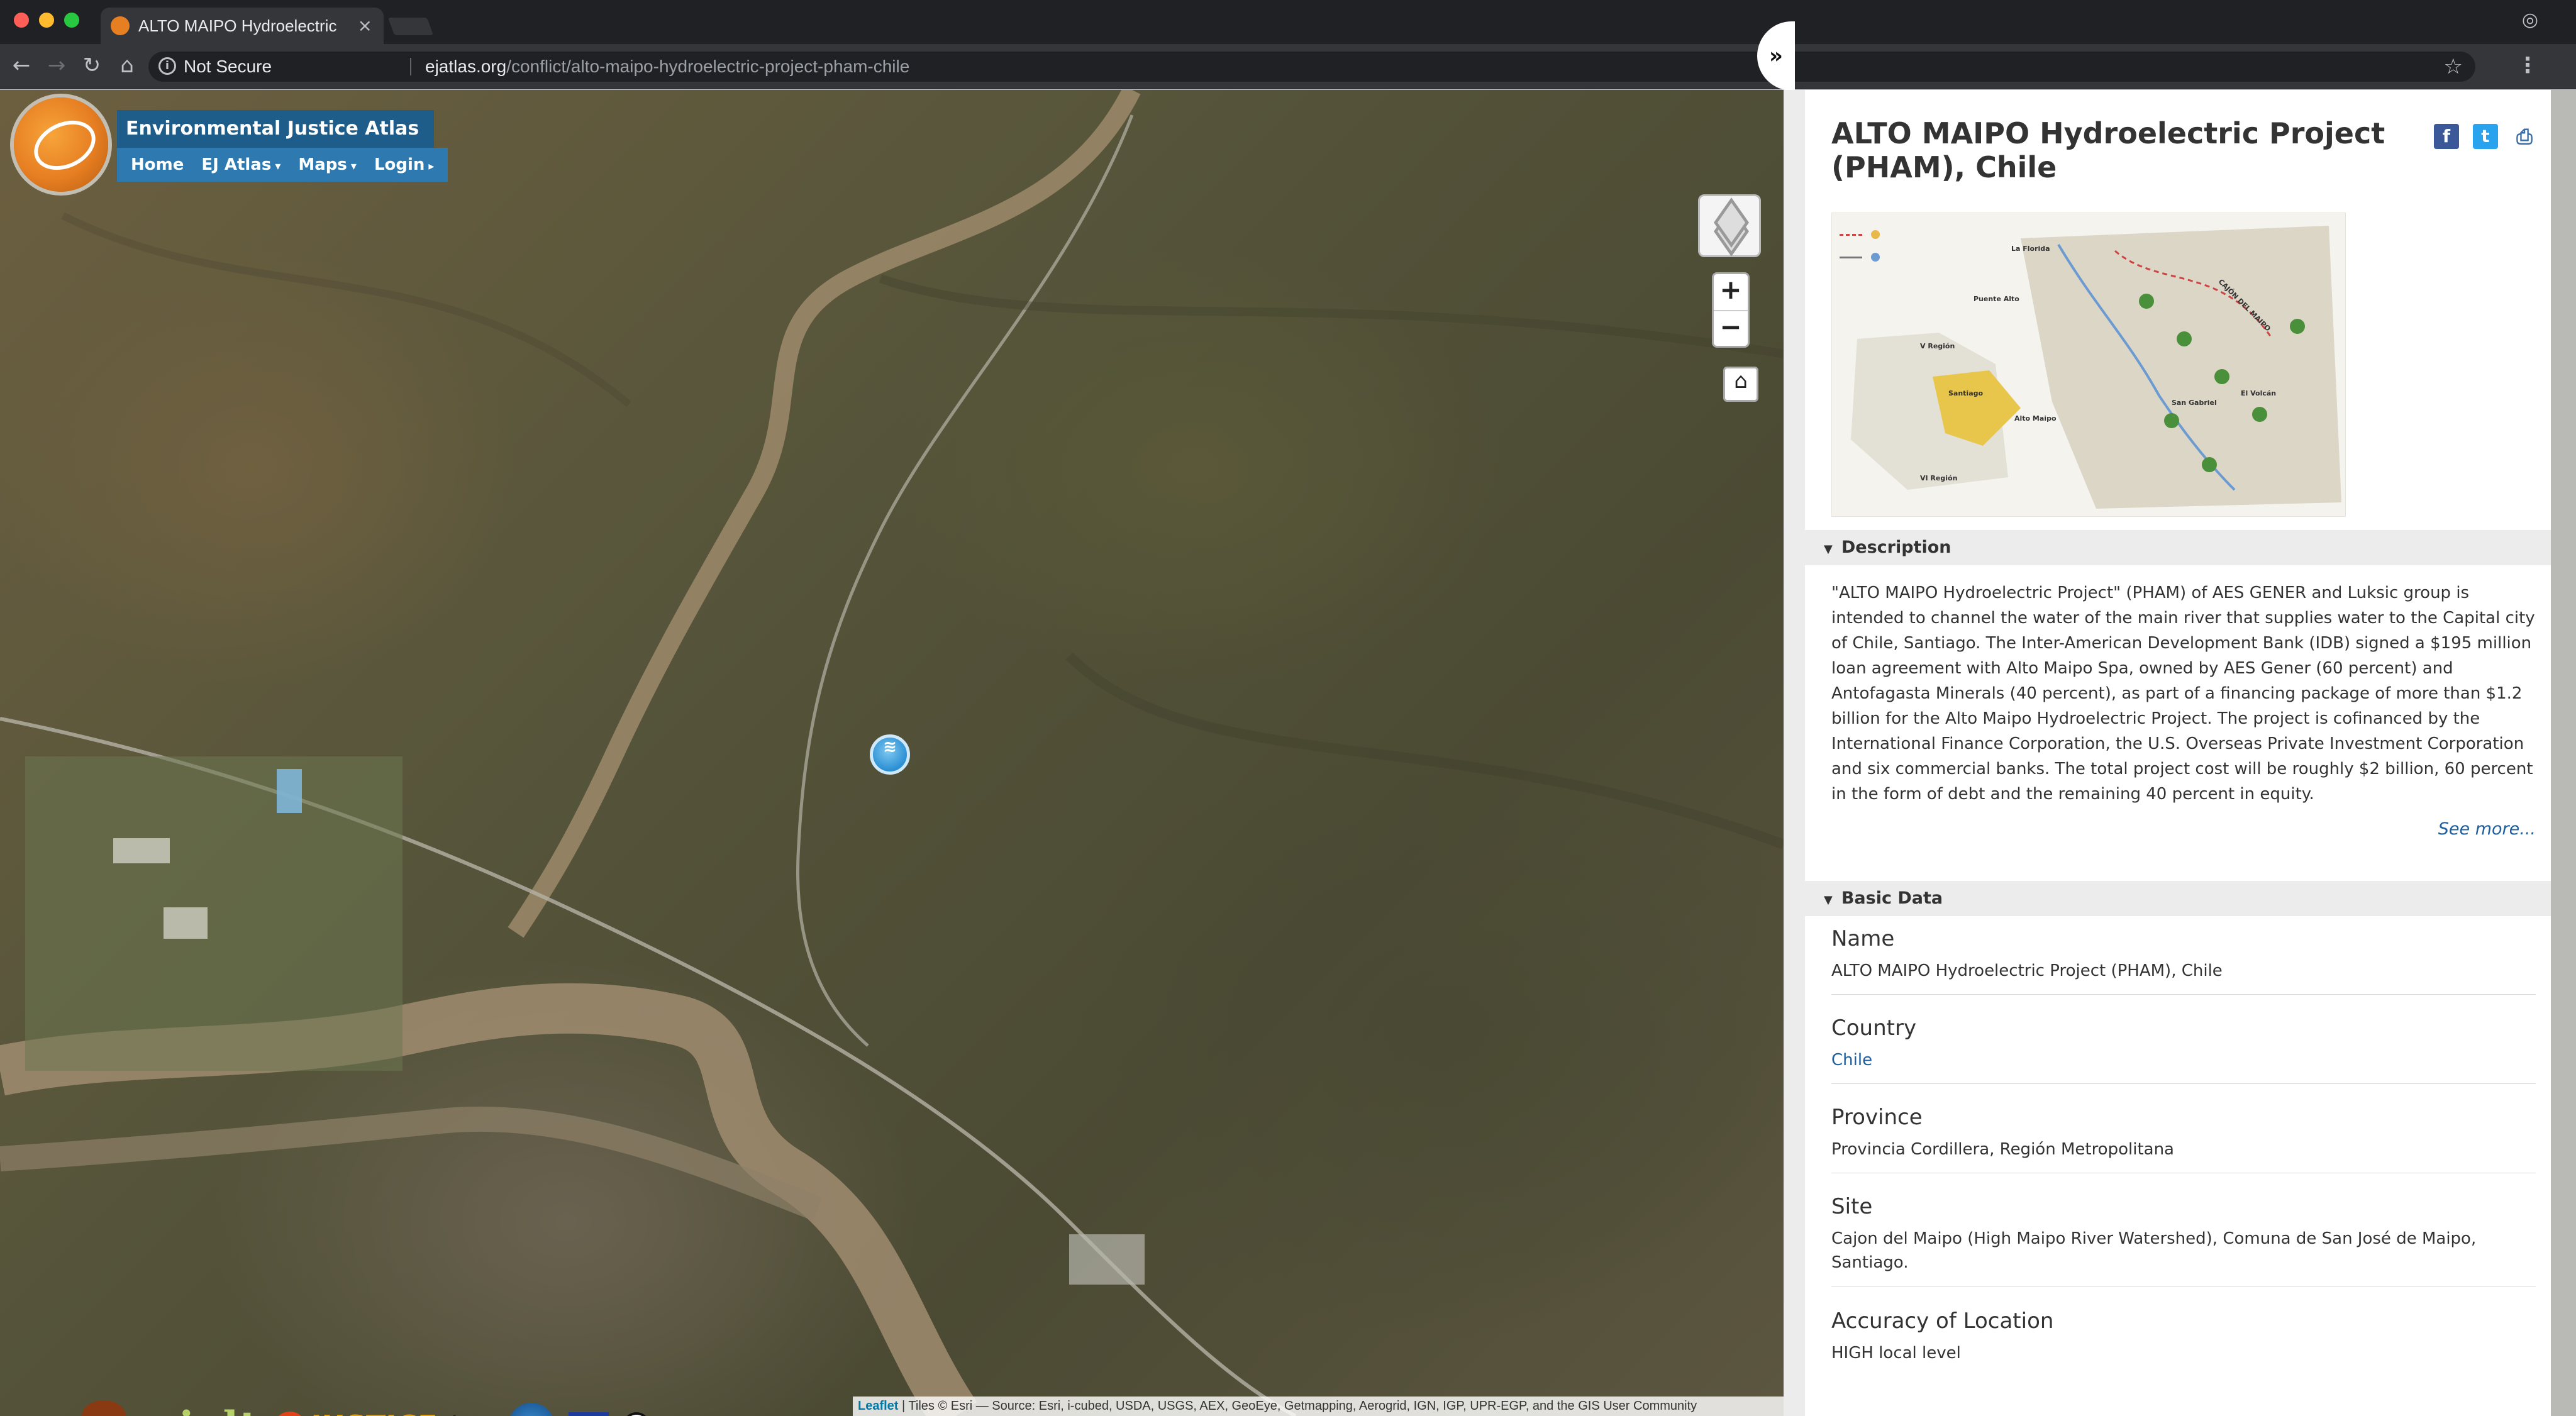 The image size is (2576, 1416). What do you see at coordinates (322, 164) in the screenshot?
I see `nav-maps-label: Maps` at bounding box center [322, 164].